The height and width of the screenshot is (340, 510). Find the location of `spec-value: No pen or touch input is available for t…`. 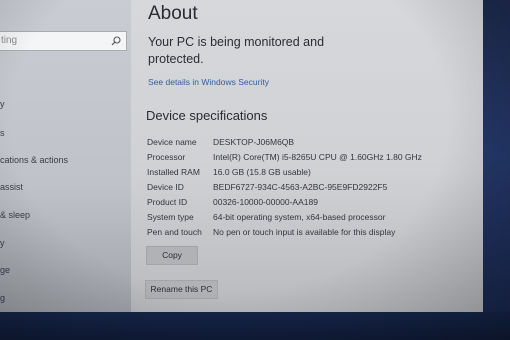

spec-value: No pen or touch input is available for t… is located at coordinates (304, 232).